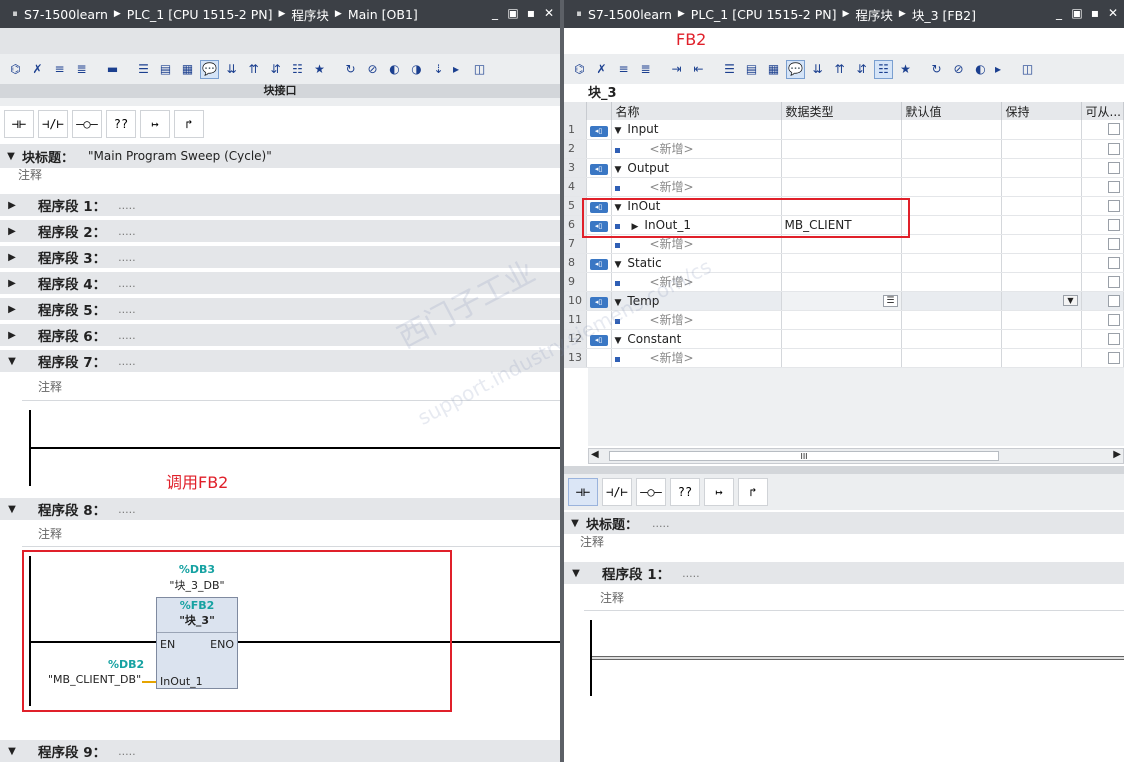  I want to click on table-row: 11 <新增>, so click(844, 320).